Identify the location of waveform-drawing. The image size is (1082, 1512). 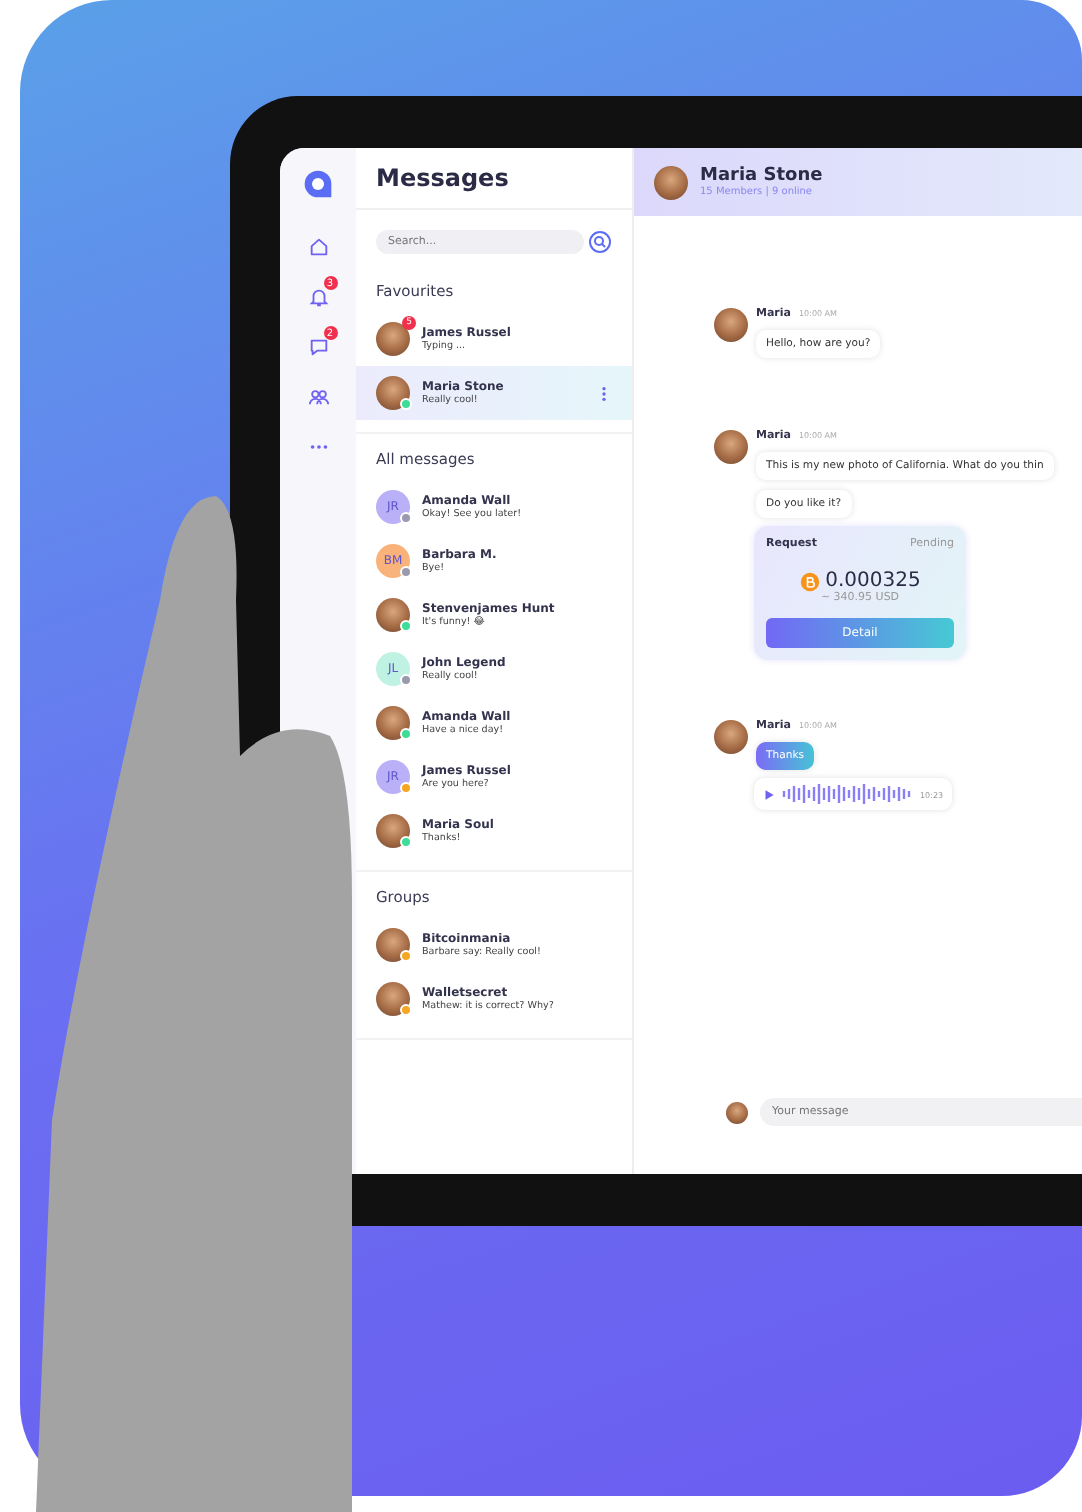
(848, 794).